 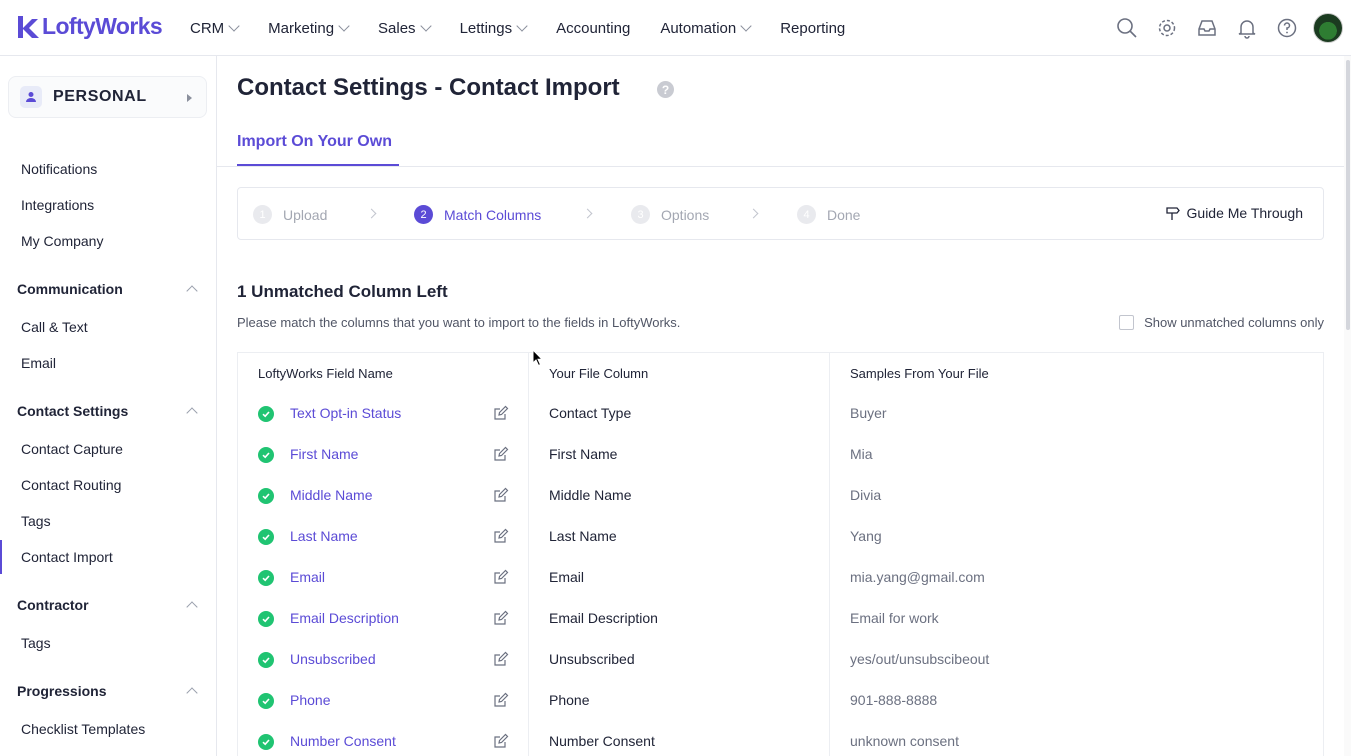 What do you see at coordinates (71, 485) in the screenshot?
I see `sidebar-item-contact-routing: Contact Routing` at bounding box center [71, 485].